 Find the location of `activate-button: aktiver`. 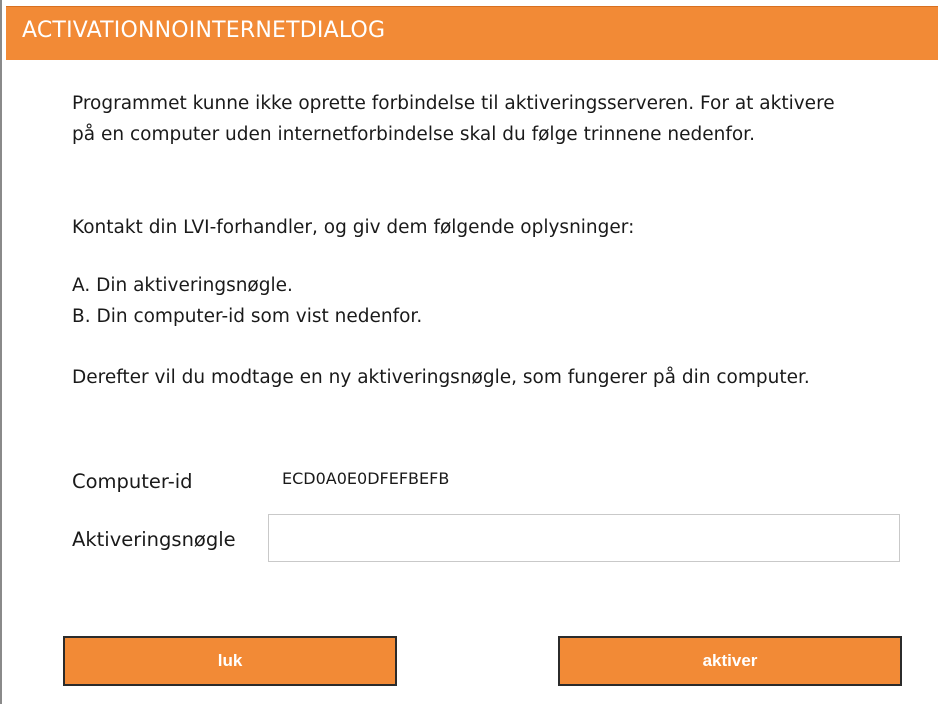

activate-button: aktiver is located at coordinates (730, 661).